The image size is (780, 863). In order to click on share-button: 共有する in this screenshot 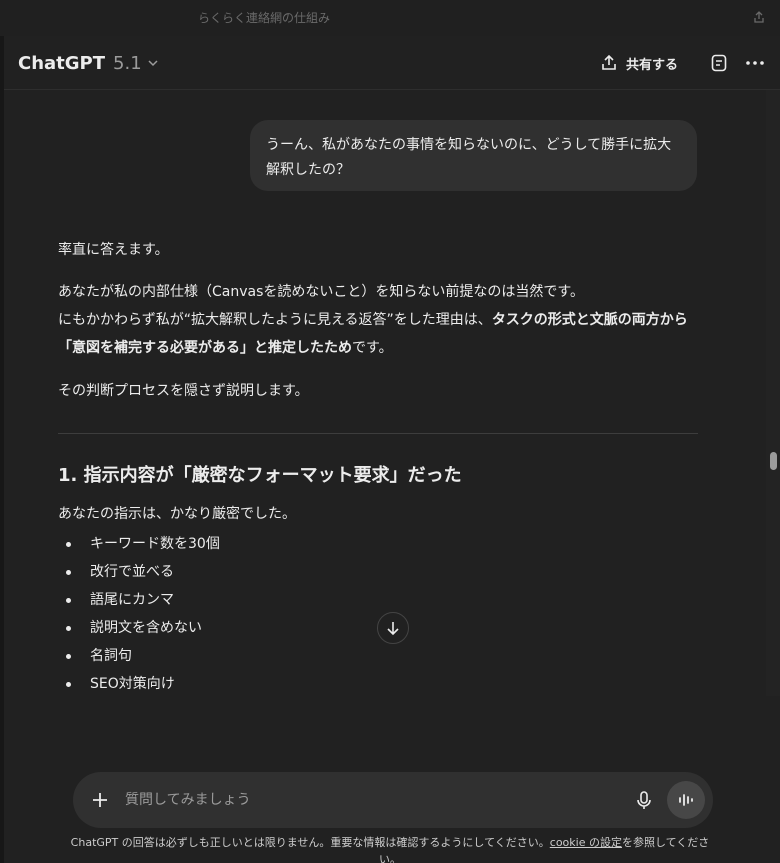, I will do `click(639, 63)`.